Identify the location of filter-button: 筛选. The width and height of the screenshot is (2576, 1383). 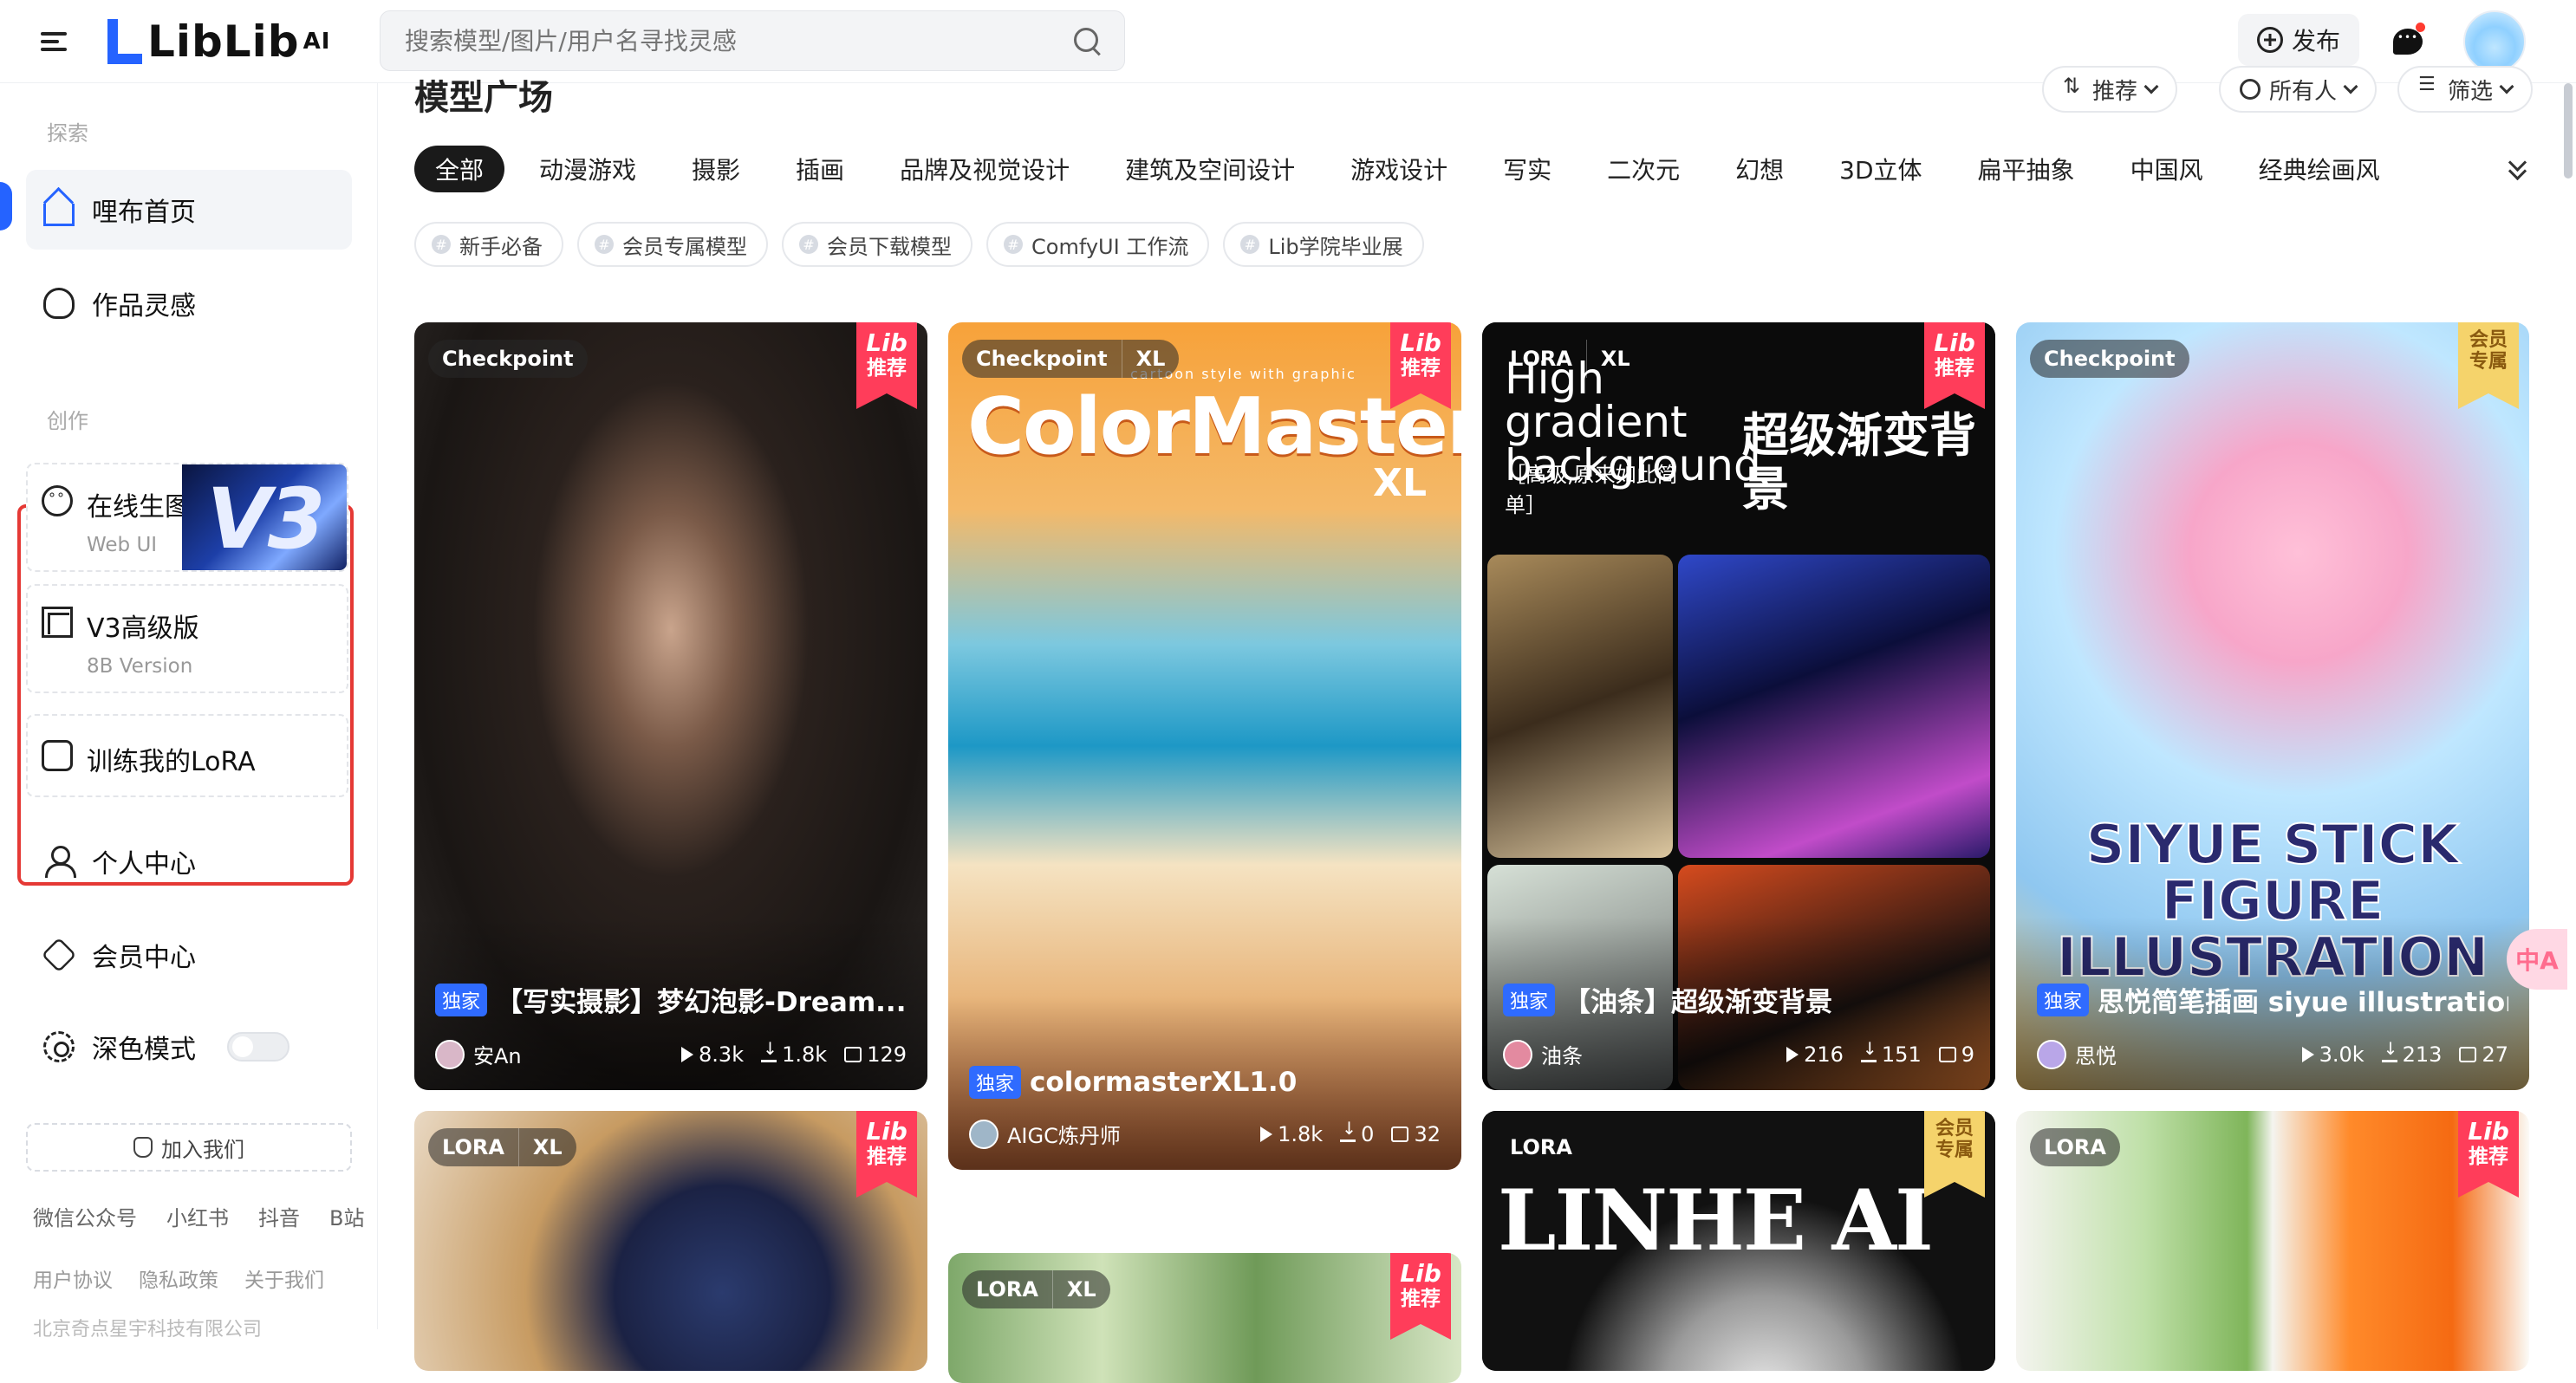
(2465, 89).